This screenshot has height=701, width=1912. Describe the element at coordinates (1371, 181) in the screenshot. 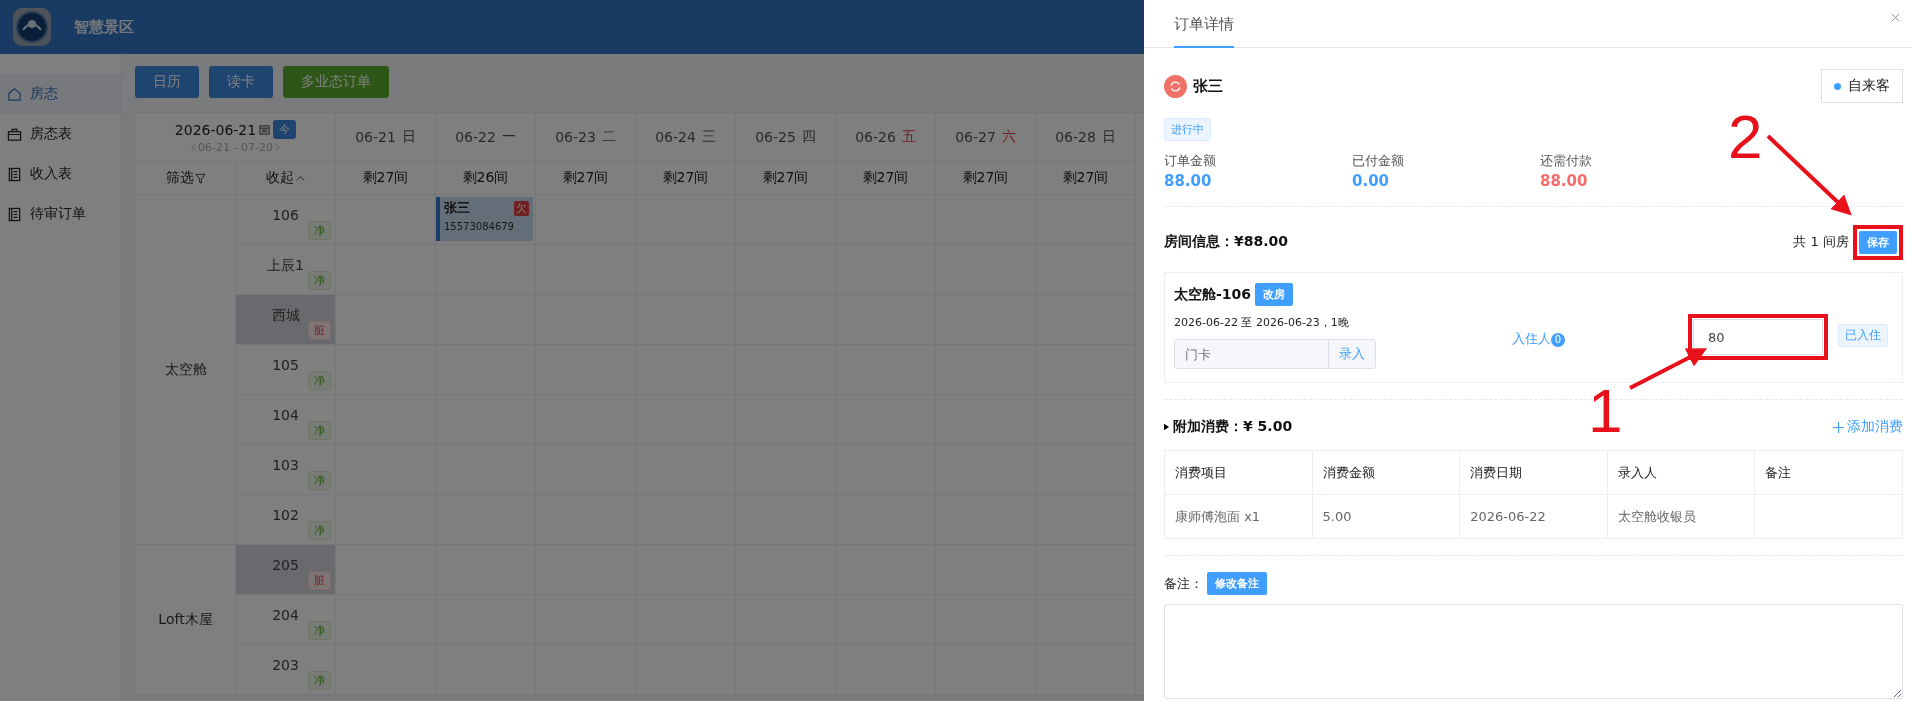

I see `amount-value: 0.00` at that location.